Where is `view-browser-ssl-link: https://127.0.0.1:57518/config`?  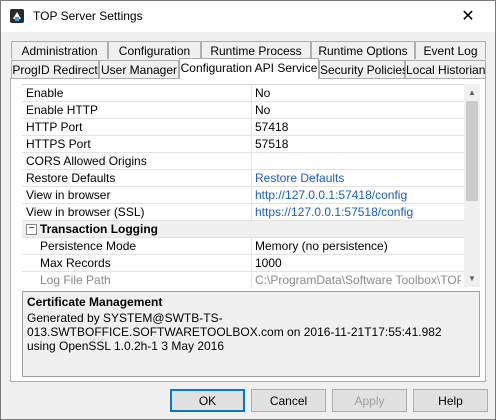 view-browser-ssl-link: https://127.0.0.1:57518/config is located at coordinates (358, 212).